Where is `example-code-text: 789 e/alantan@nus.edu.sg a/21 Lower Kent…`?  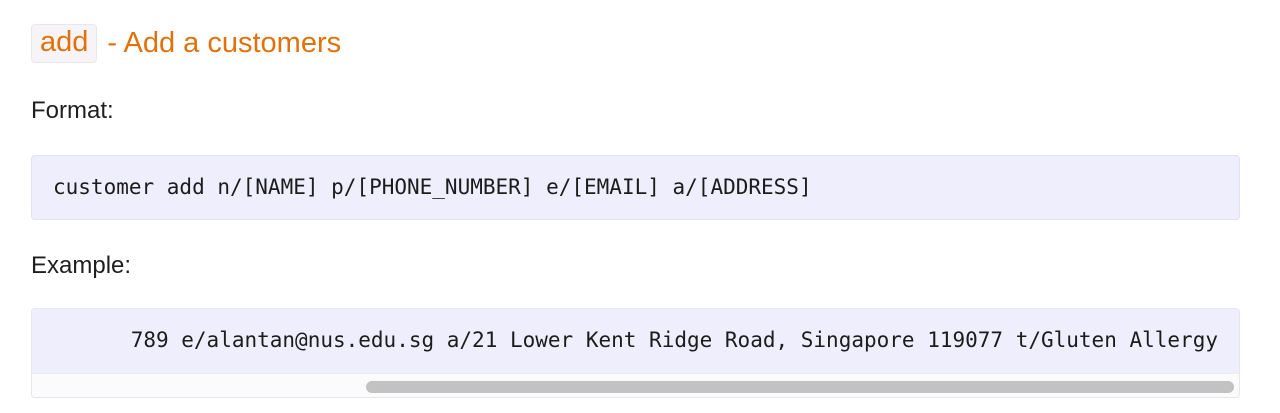
example-code-text: 789 e/alantan@nus.edu.sg a/21 Lower Kent… is located at coordinates (674, 340).